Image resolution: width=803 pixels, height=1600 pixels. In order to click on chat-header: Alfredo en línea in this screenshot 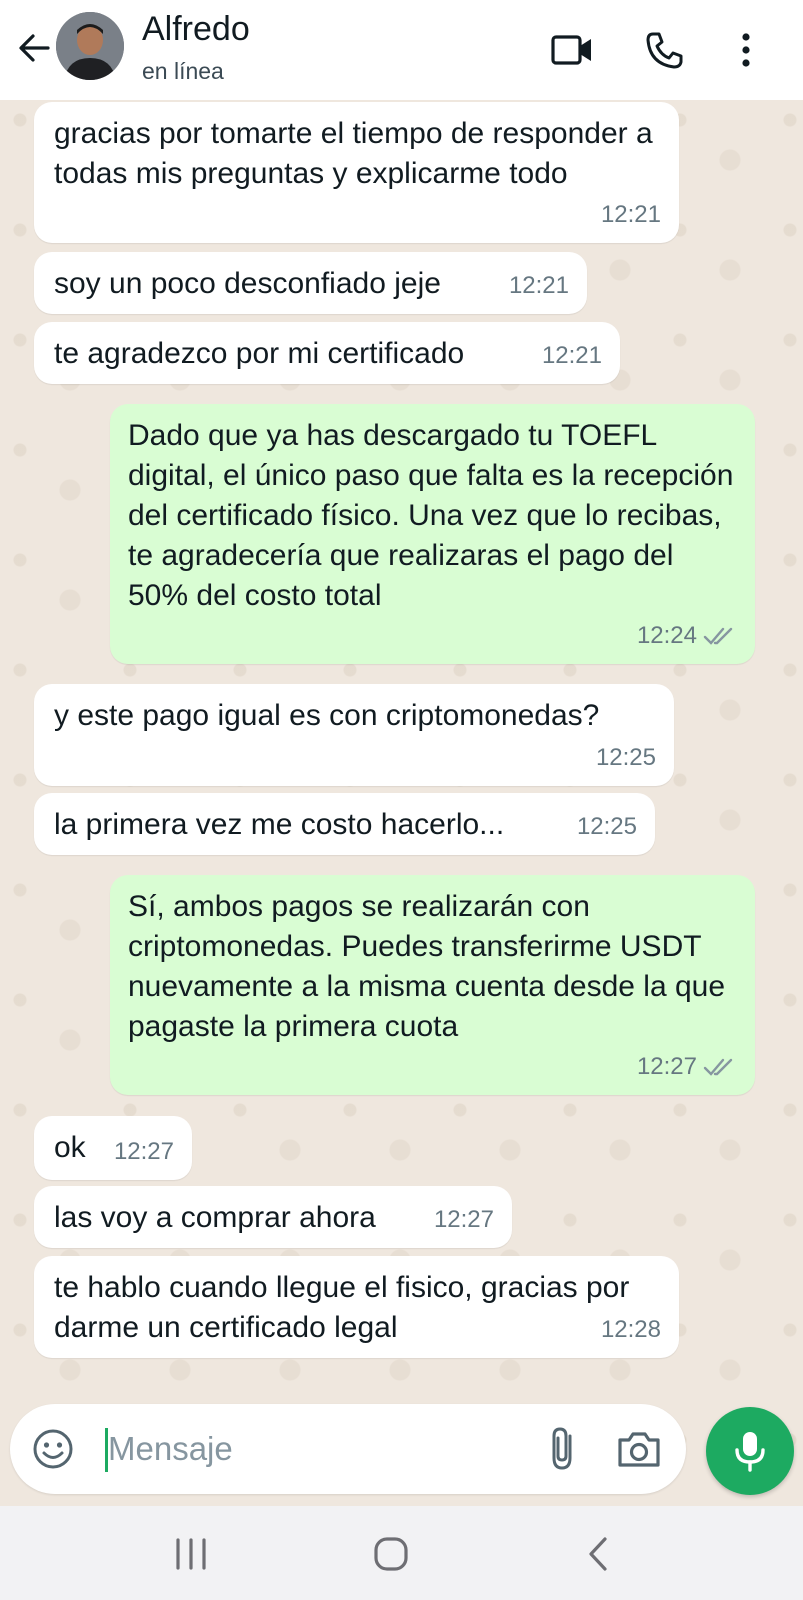, I will do `click(401, 50)`.